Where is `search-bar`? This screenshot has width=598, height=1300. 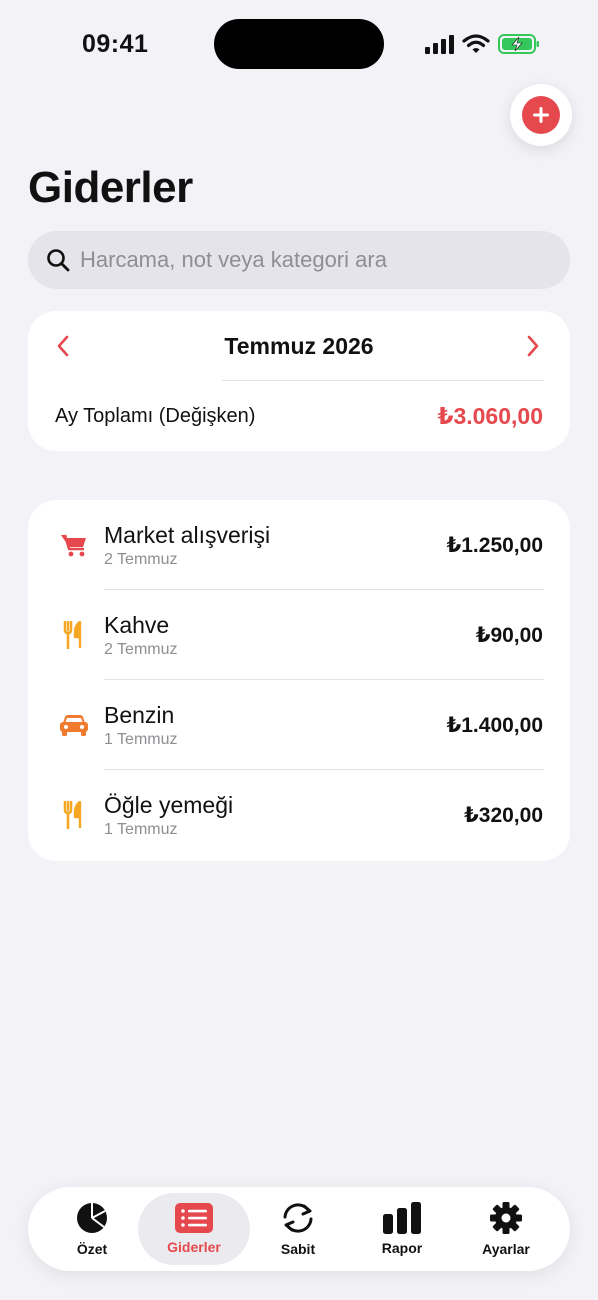 search-bar is located at coordinates (299, 260).